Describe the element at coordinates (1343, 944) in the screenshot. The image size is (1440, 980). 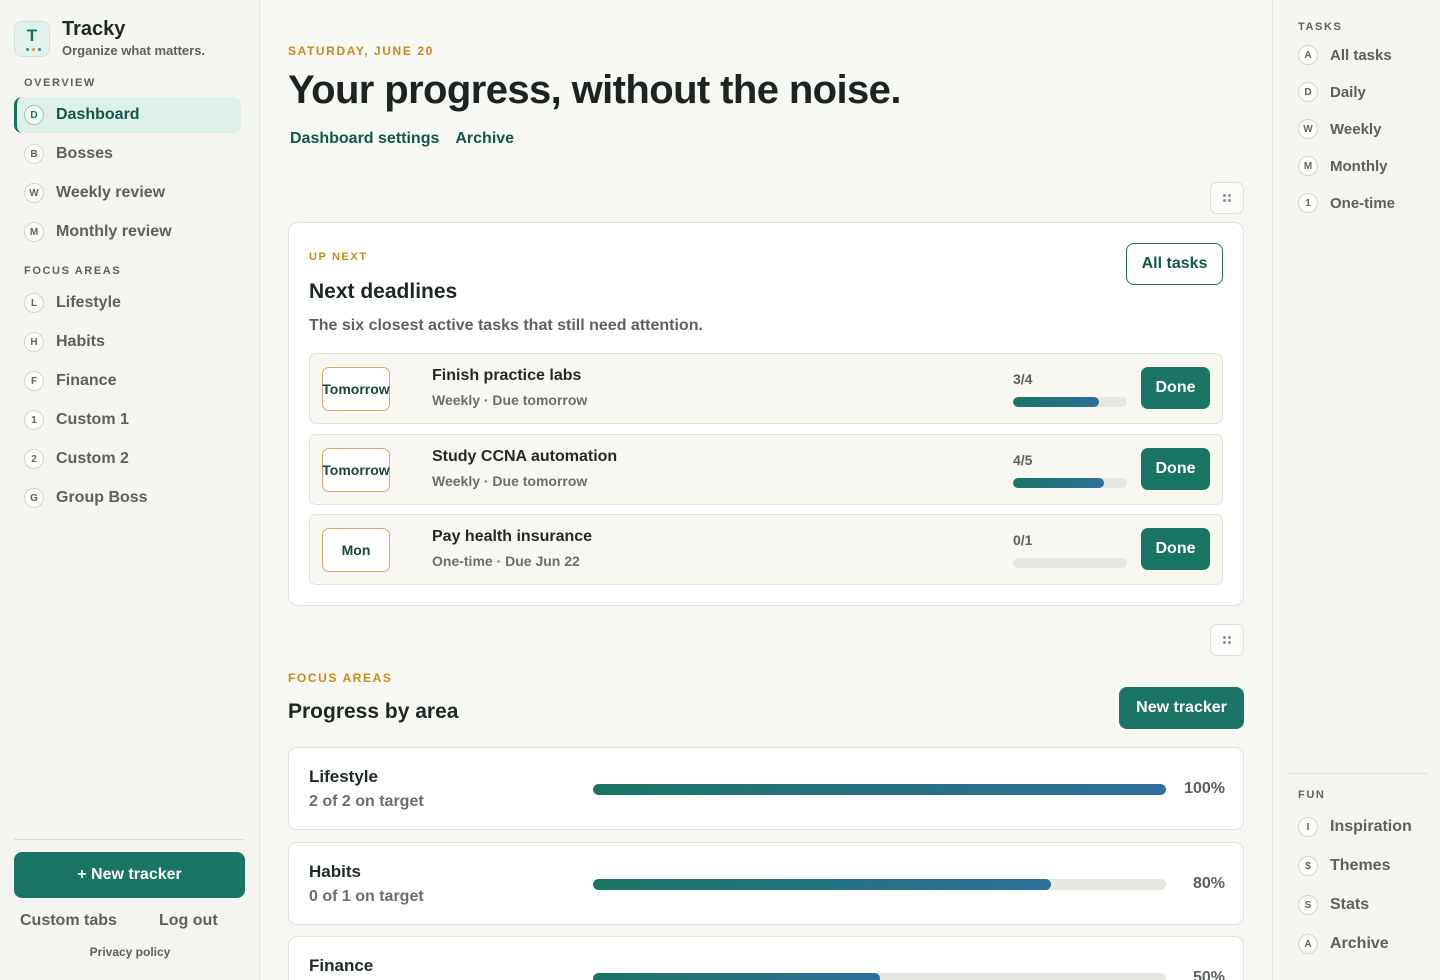
I see `rail-item-archive: A Archive` at that location.